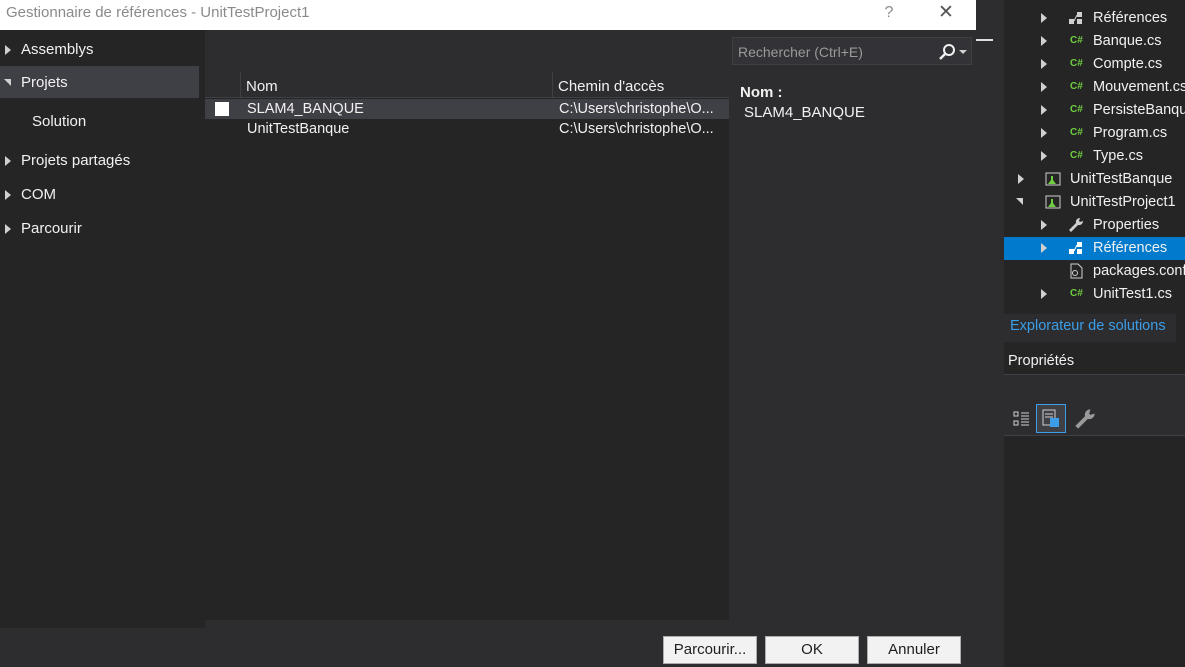 The image size is (1185, 667). What do you see at coordinates (1180, 328) in the screenshot?
I see `tab-strip-edge` at bounding box center [1180, 328].